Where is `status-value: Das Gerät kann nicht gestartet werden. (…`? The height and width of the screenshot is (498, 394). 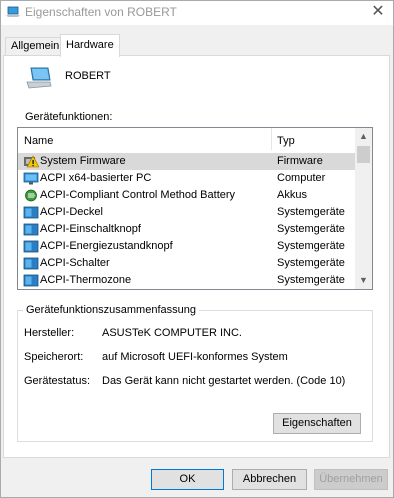
status-value: Das Gerät kann nicht gestartet werden. (… is located at coordinates (224, 381).